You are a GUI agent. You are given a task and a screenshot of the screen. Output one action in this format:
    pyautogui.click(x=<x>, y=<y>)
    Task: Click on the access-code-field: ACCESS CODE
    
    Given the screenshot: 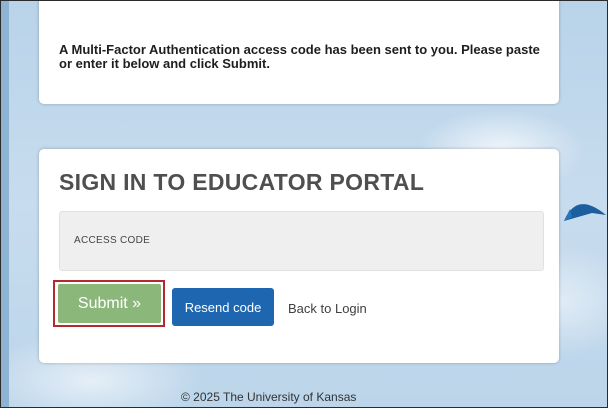 What is the action you would take?
    pyautogui.click(x=303, y=241)
    